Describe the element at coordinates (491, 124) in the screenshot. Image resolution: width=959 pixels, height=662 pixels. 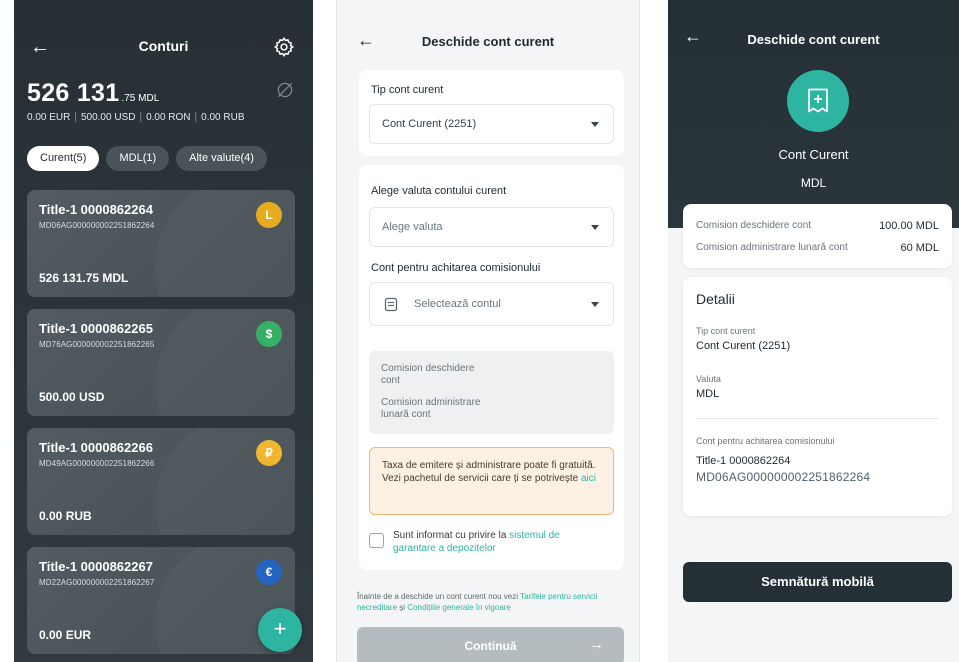
I see `account-type-select: Cont Curent (2251)` at that location.